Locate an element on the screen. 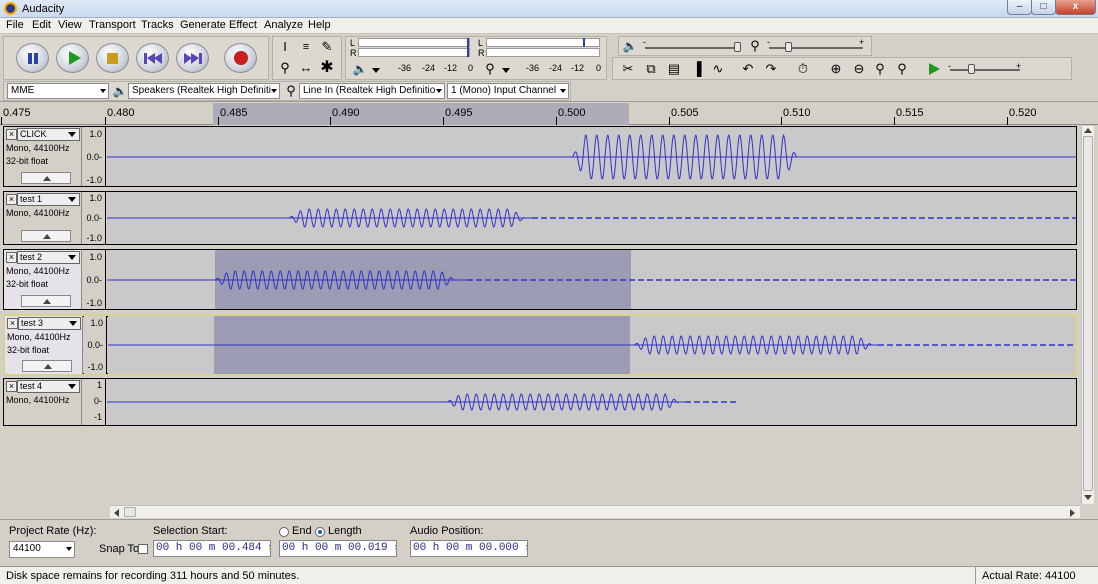 The image size is (1098, 584). track-name-menu: test 4 is located at coordinates (48, 386).